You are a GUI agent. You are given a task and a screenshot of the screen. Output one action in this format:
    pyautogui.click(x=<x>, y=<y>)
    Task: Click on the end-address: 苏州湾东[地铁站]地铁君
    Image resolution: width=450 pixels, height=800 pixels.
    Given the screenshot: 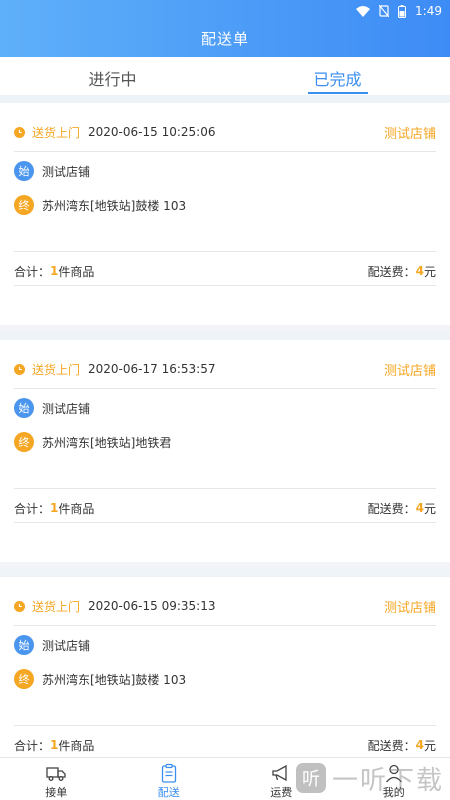 What is the action you would take?
    pyautogui.click(x=107, y=442)
    